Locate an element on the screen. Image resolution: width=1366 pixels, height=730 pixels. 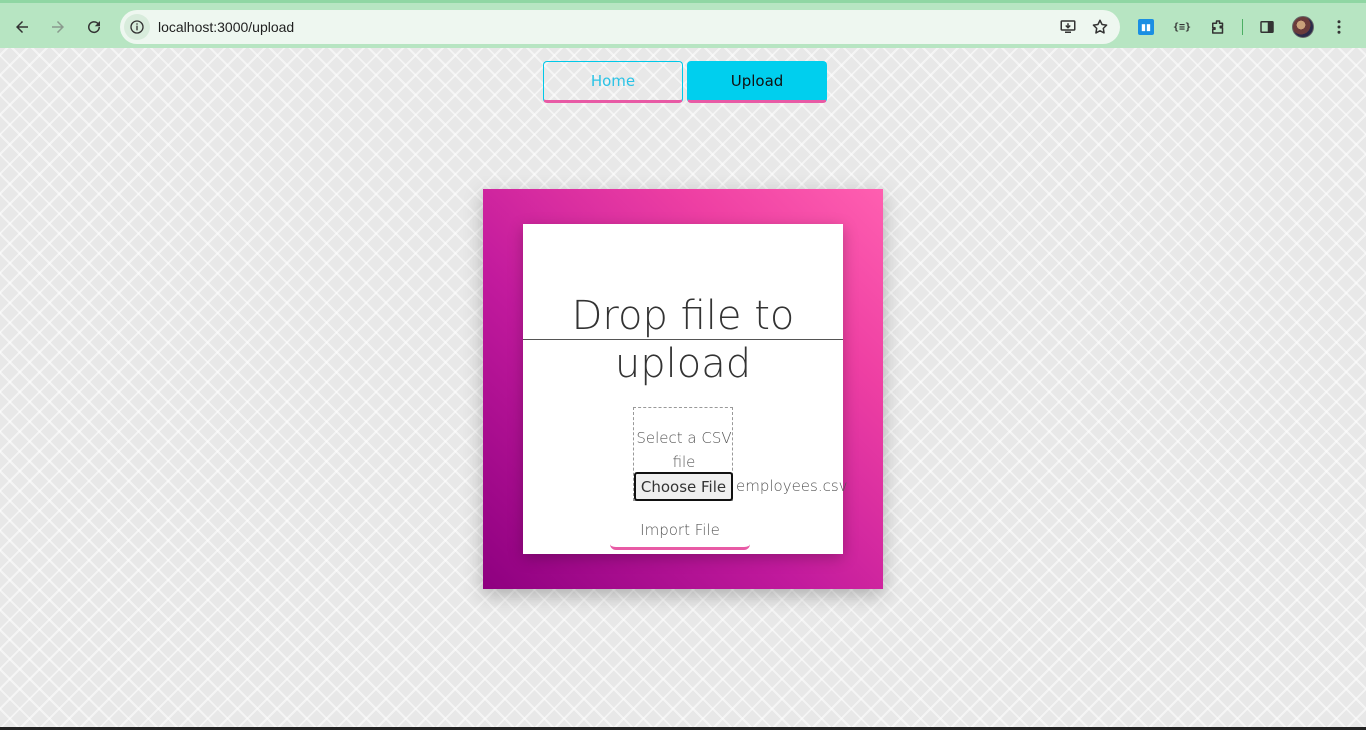
address-bar: localhost:3000/upload is located at coordinates (620, 27).